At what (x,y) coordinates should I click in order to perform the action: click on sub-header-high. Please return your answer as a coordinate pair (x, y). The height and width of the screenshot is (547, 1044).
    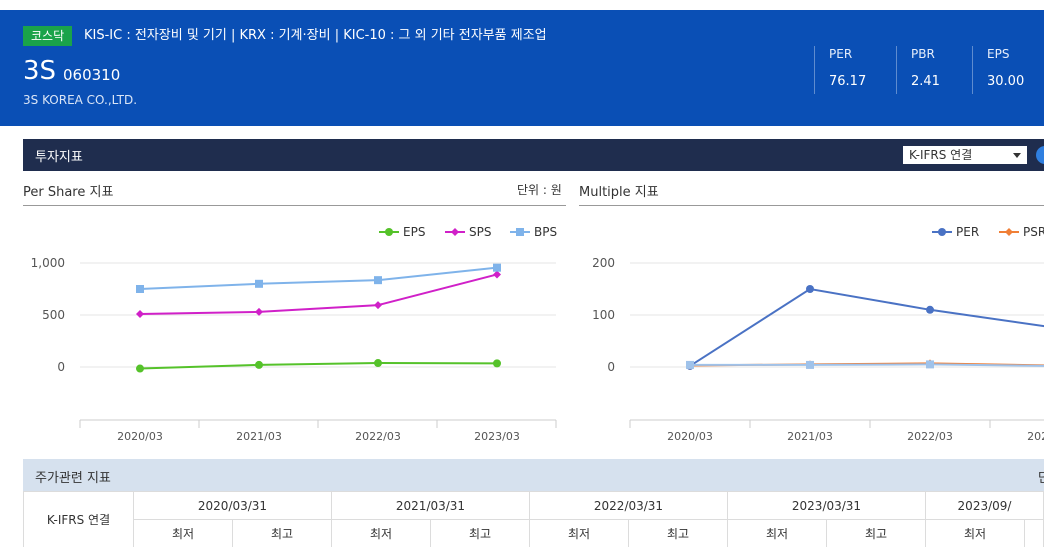
    Looking at the image, I should click on (1034, 533).